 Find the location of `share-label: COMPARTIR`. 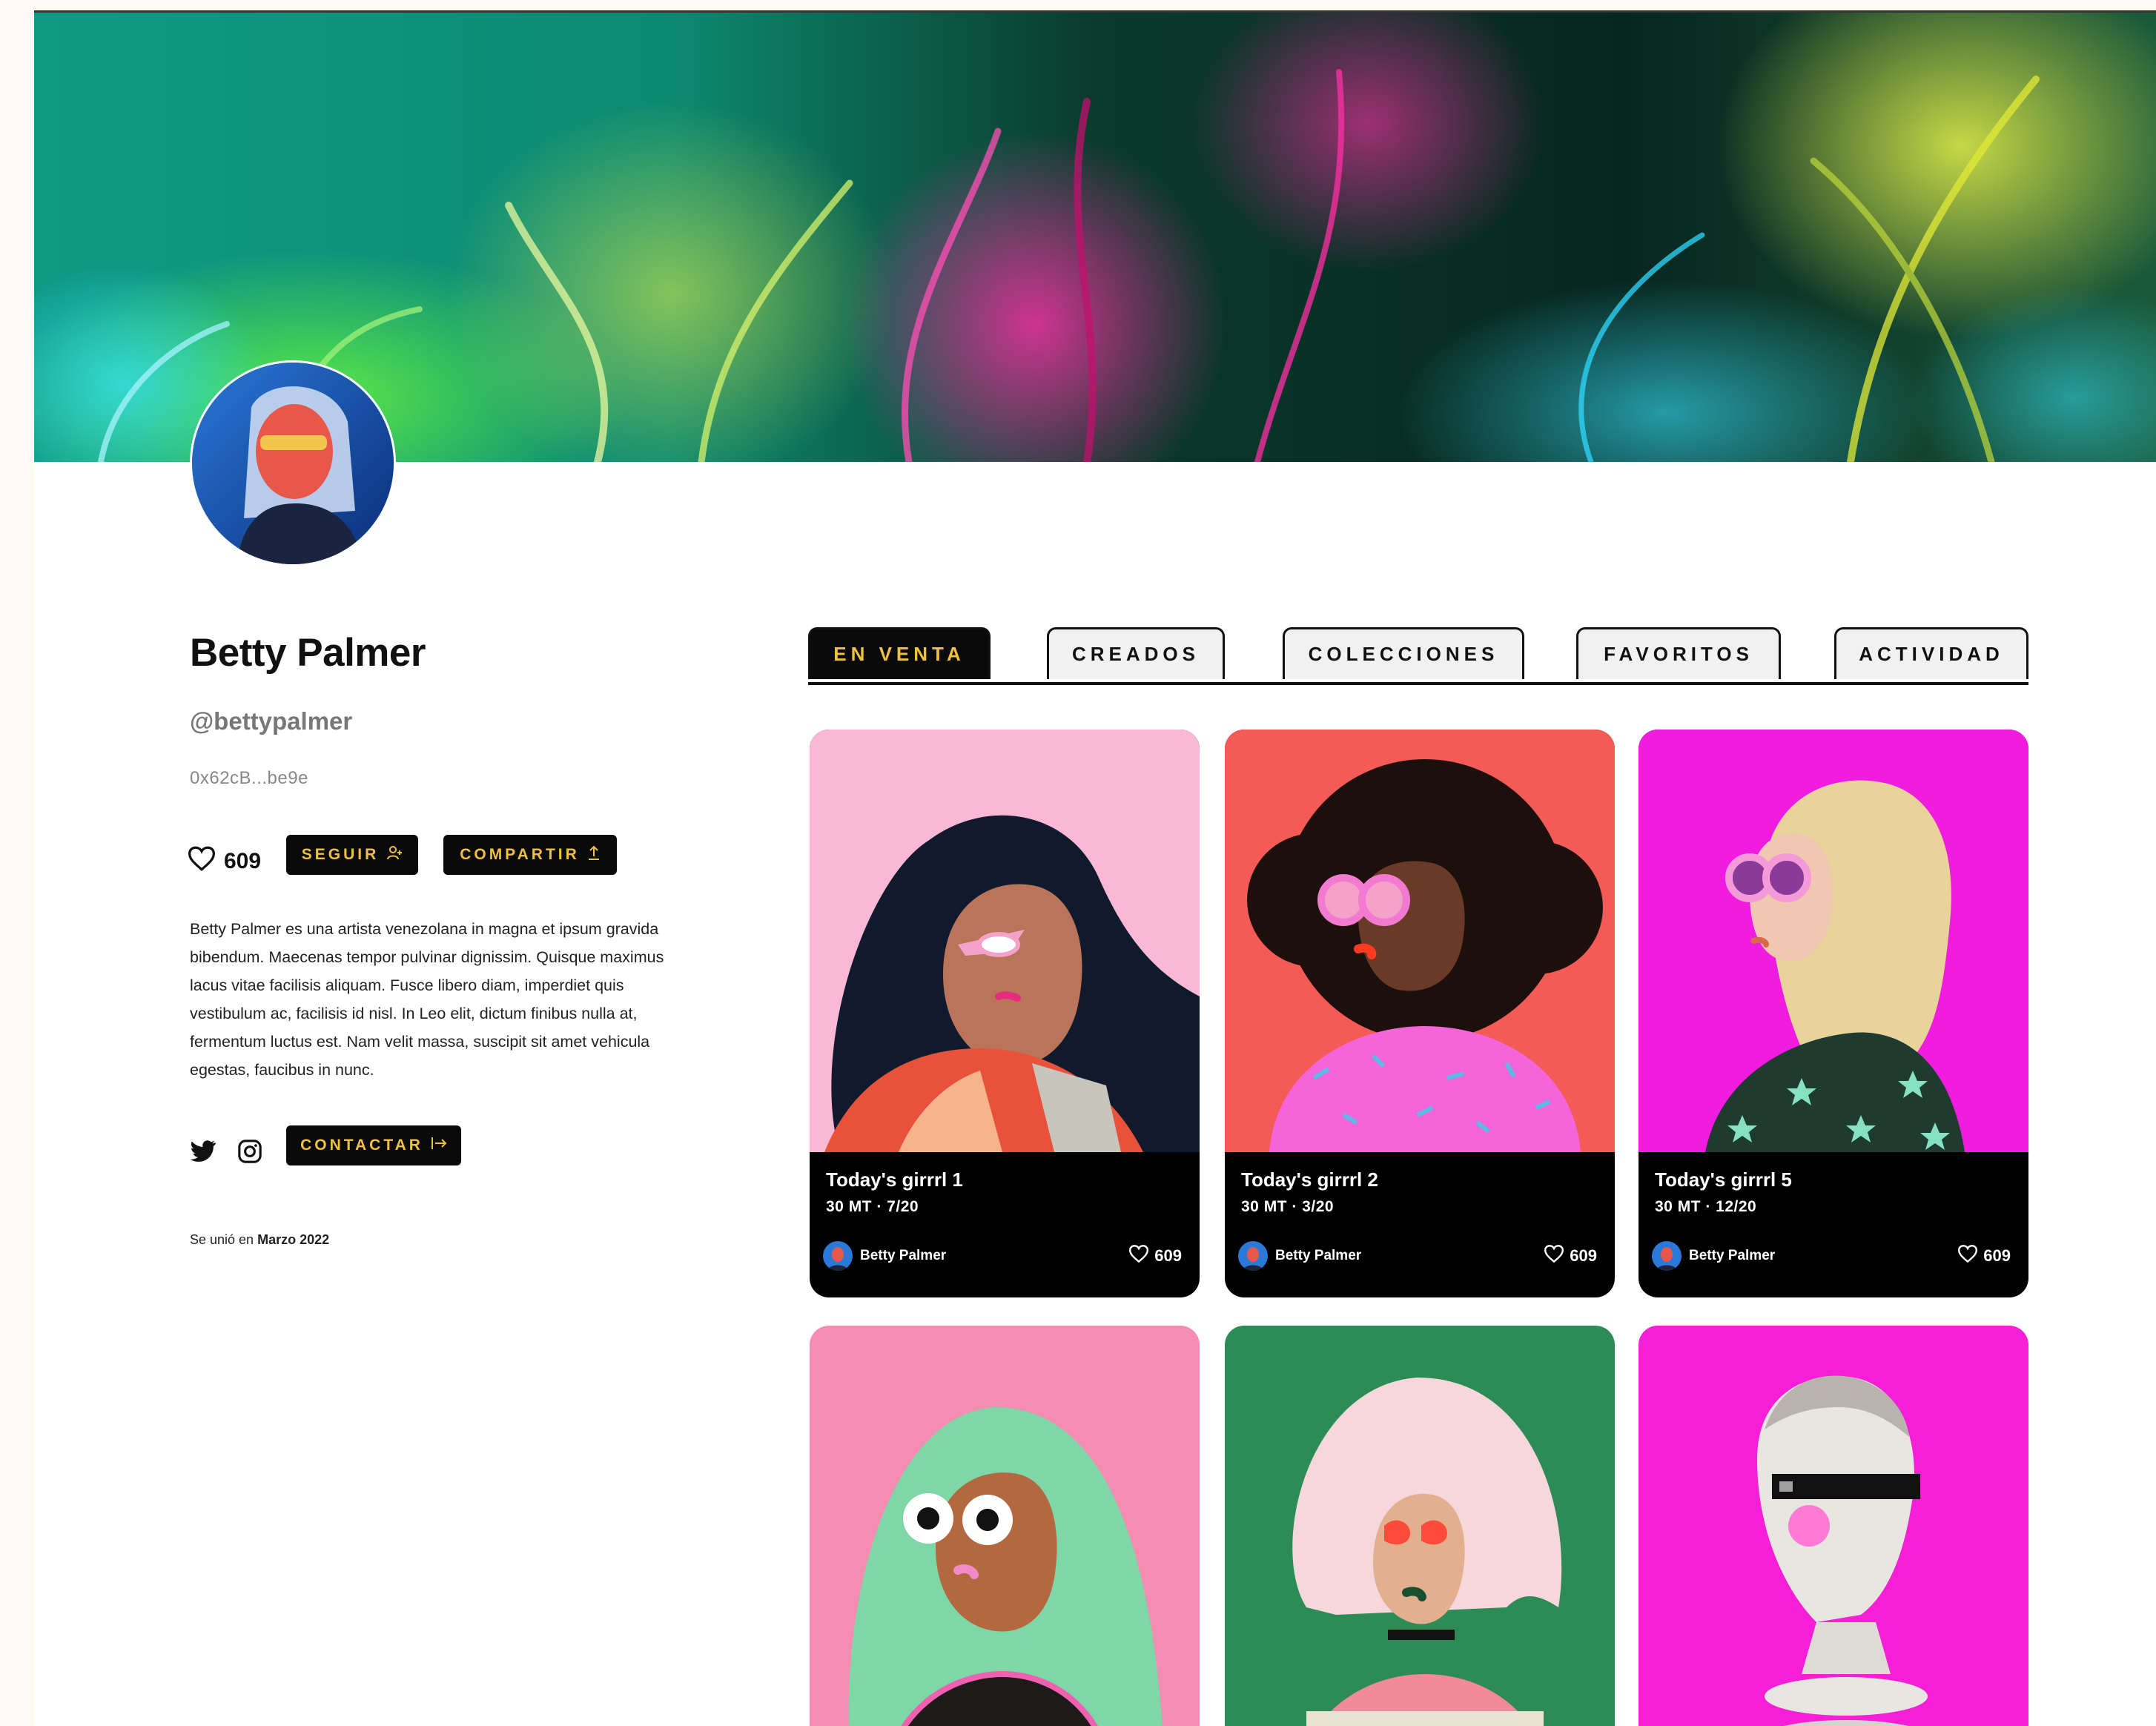

share-label: COMPARTIR is located at coordinates (520, 855).